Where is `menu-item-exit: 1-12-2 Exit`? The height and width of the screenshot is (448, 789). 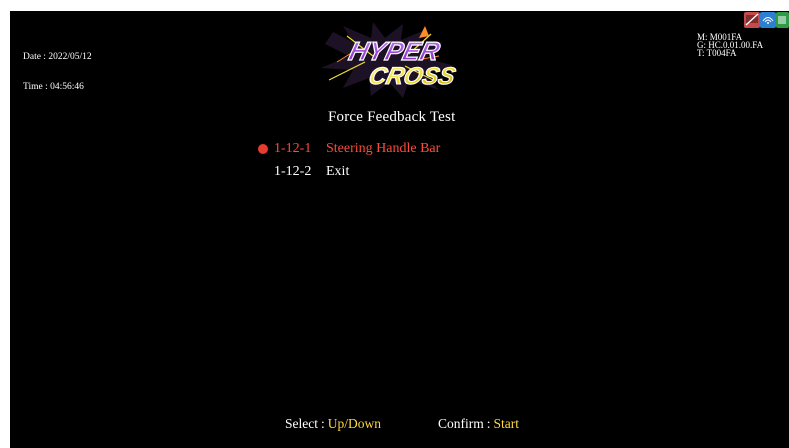 menu-item-exit: 1-12-2 Exit is located at coordinates (378, 171).